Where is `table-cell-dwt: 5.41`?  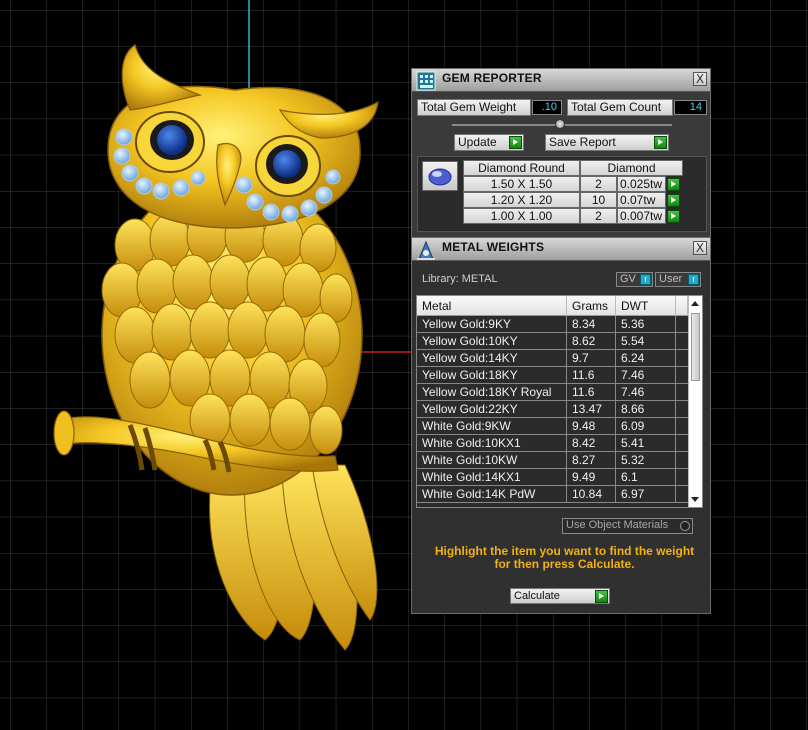 table-cell-dwt: 5.41 is located at coordinates (646, 443).